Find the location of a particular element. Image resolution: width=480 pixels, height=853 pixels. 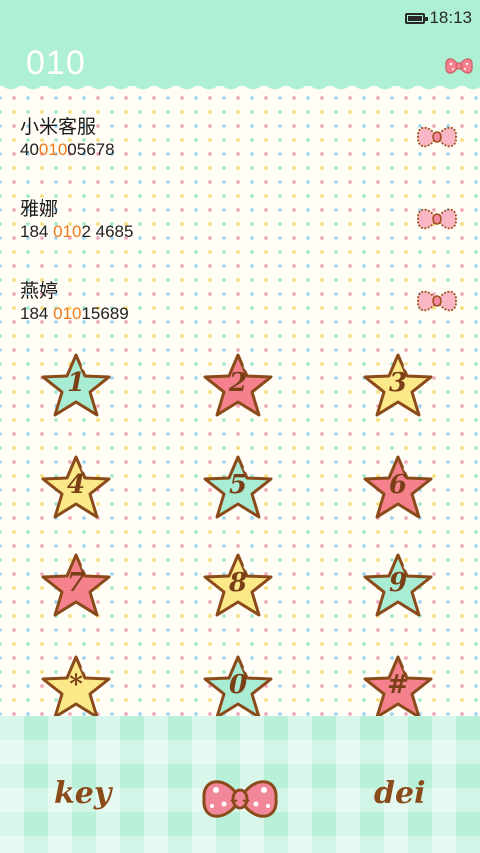

battery-icon is located at coordinates (417, 18).